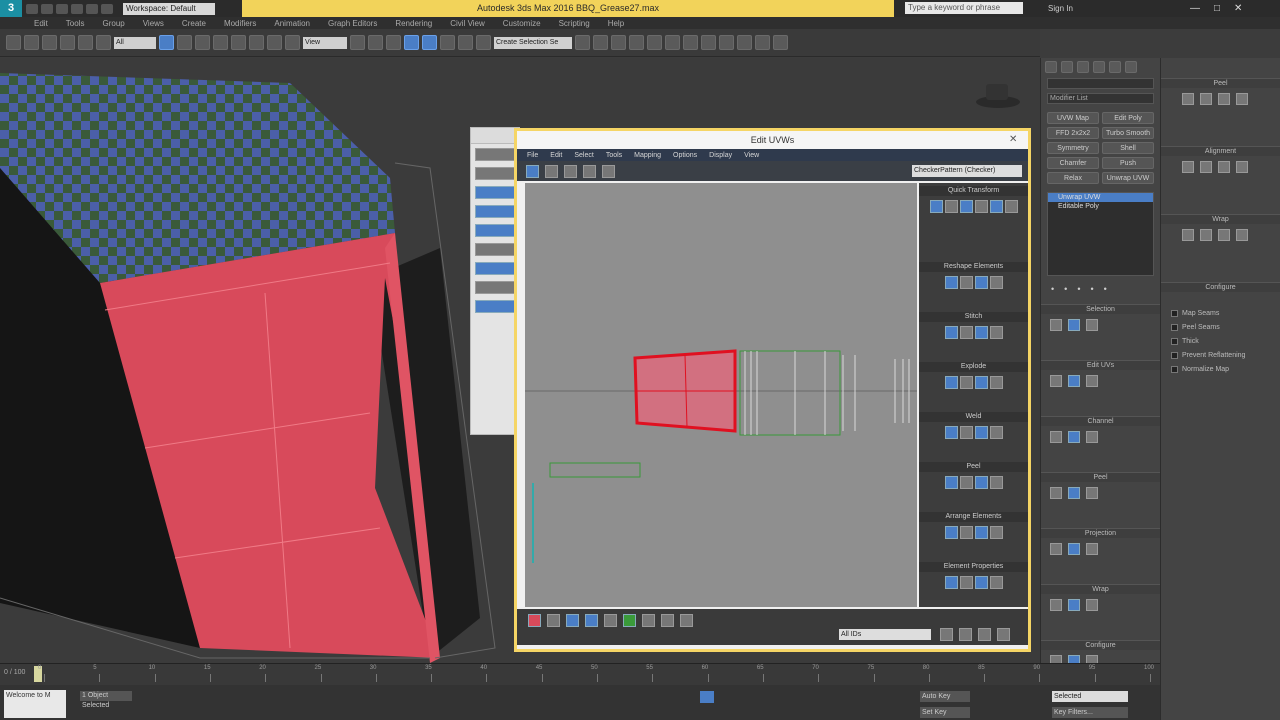 The image size is (1280, 720). Describe the element at coordinates (589, 171) in the screenshot. I see `uv-freeform-icon` at that location.